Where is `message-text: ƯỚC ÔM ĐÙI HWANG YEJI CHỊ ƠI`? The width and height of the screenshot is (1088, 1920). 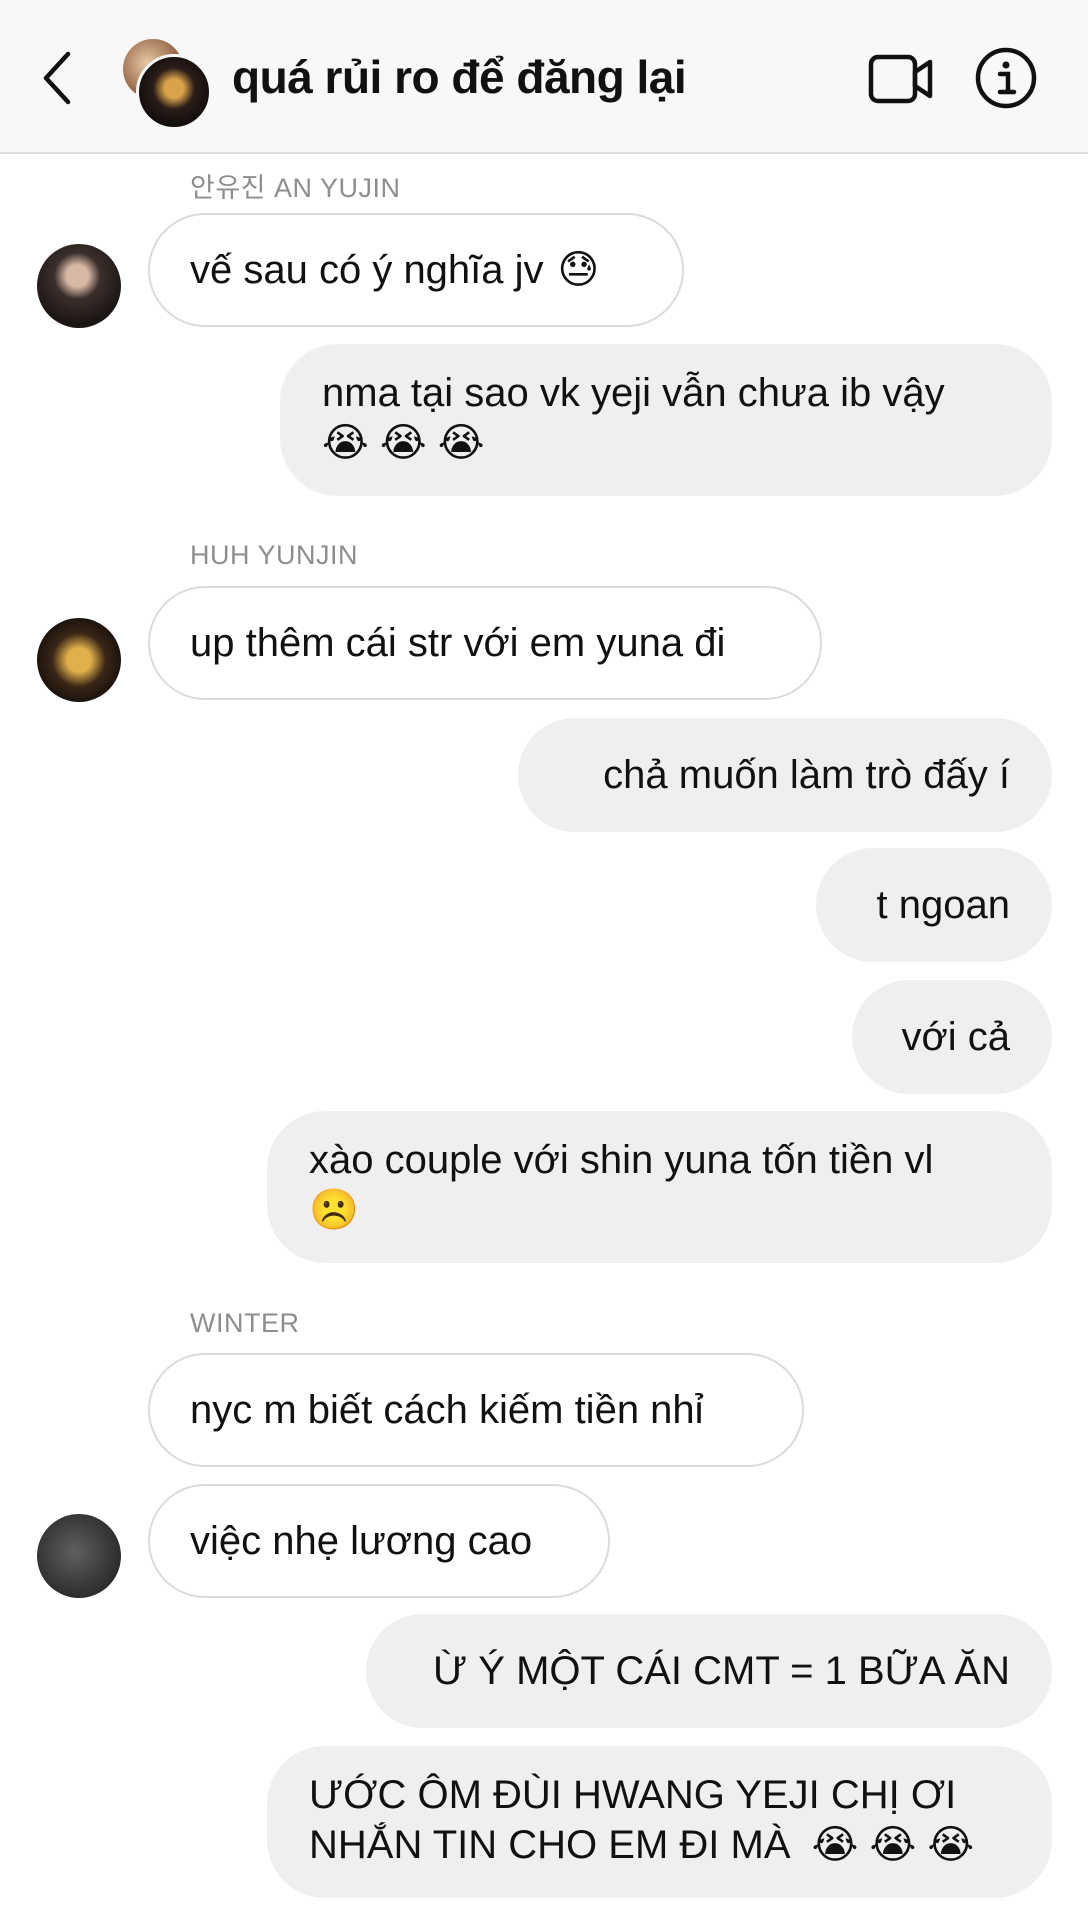
message-text: ƯỚC ÔM ĐÙI HWANG YEJI CHỊ ƠI is located at coordinates (633, 1795).